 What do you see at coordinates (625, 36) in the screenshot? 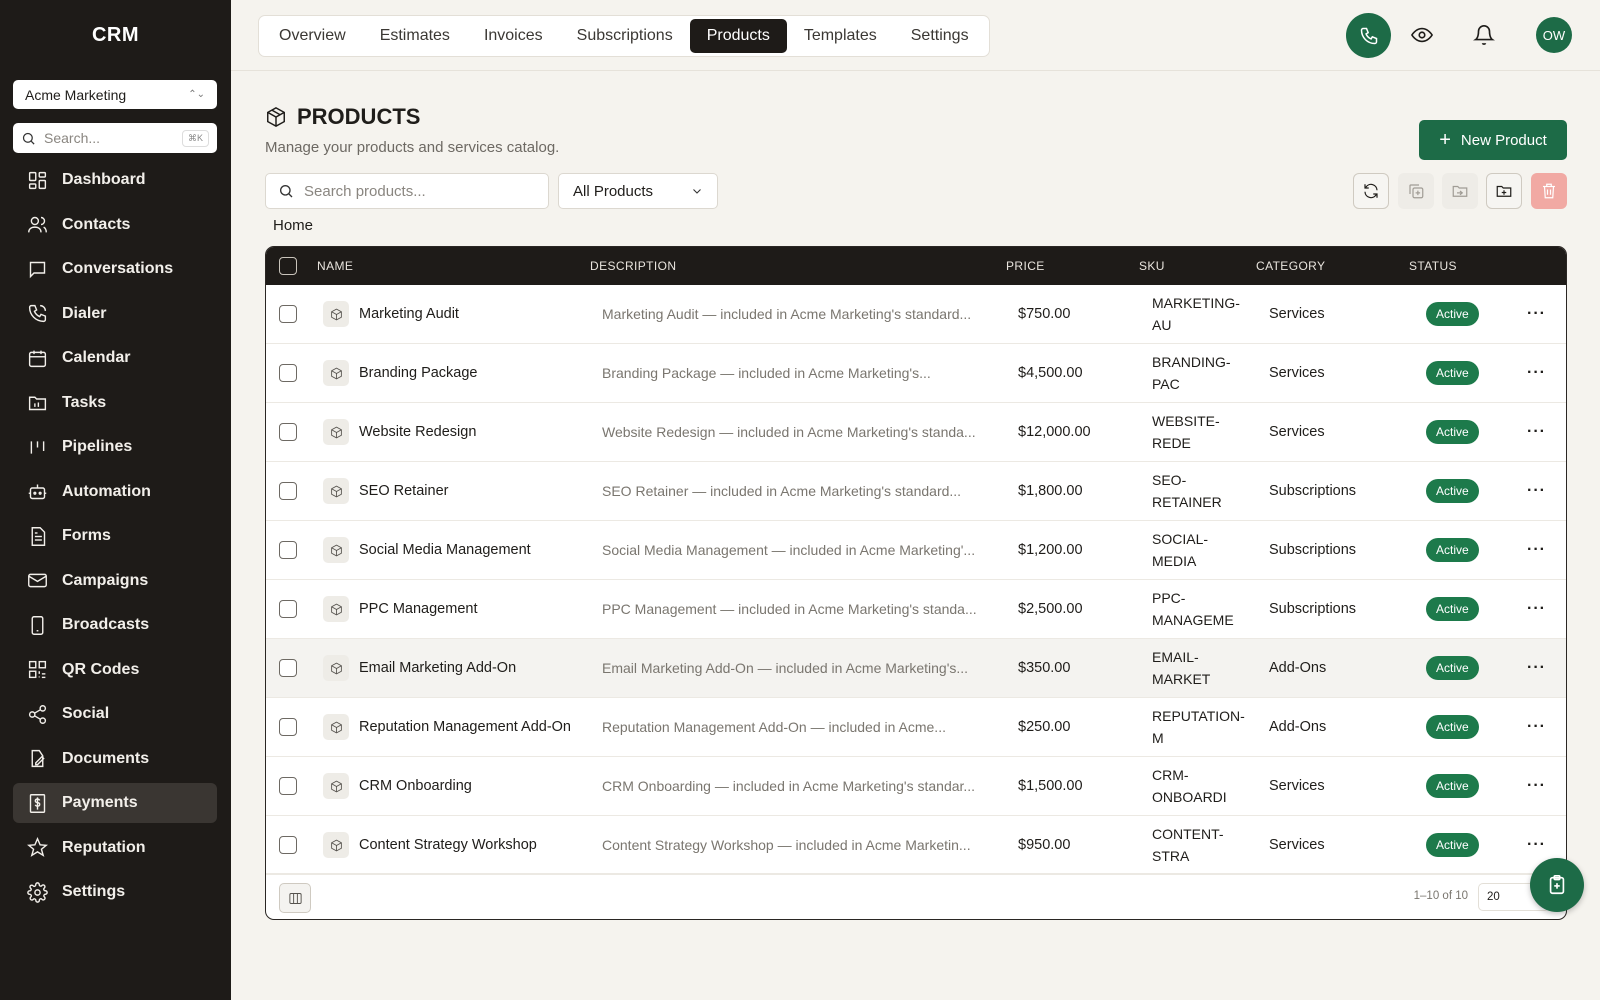
I see `tab-subscriptions: Subscriptions` at bounding box center [625, 36].